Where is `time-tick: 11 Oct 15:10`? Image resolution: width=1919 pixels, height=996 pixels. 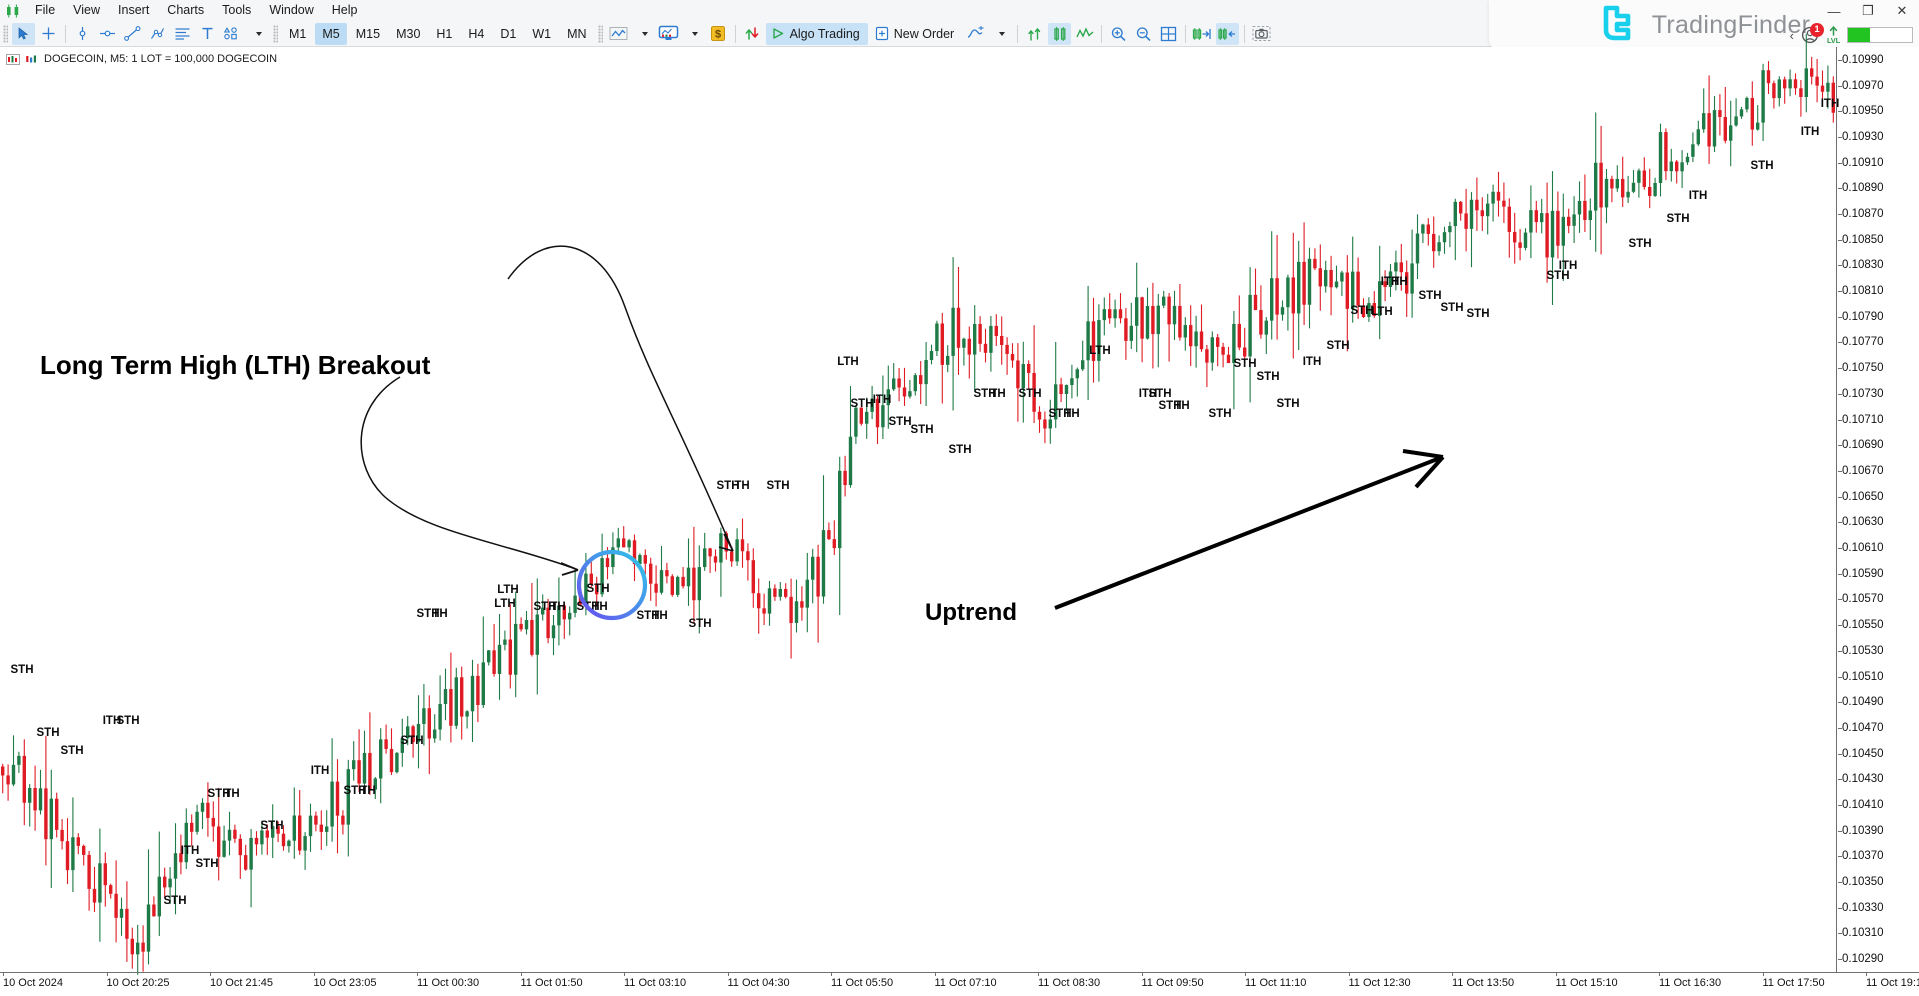
time-tick: 11 Oct 15:10 is located at coordinates (1586, 980).